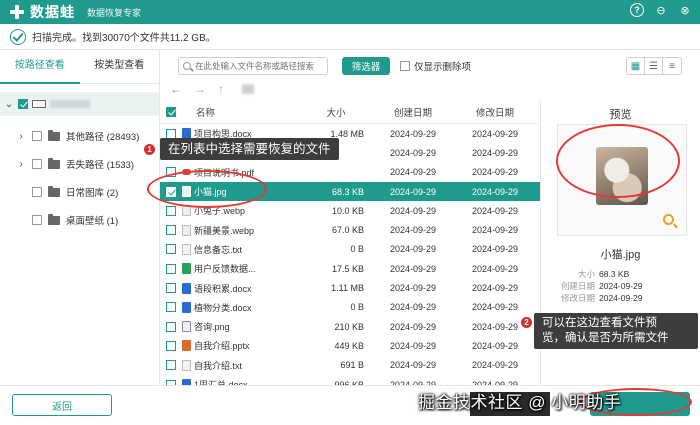 The height and width of the screenshot is (425, 700). Describe the element at coordinates (261, 66) in the screenshot. I see `search-input` at that location.